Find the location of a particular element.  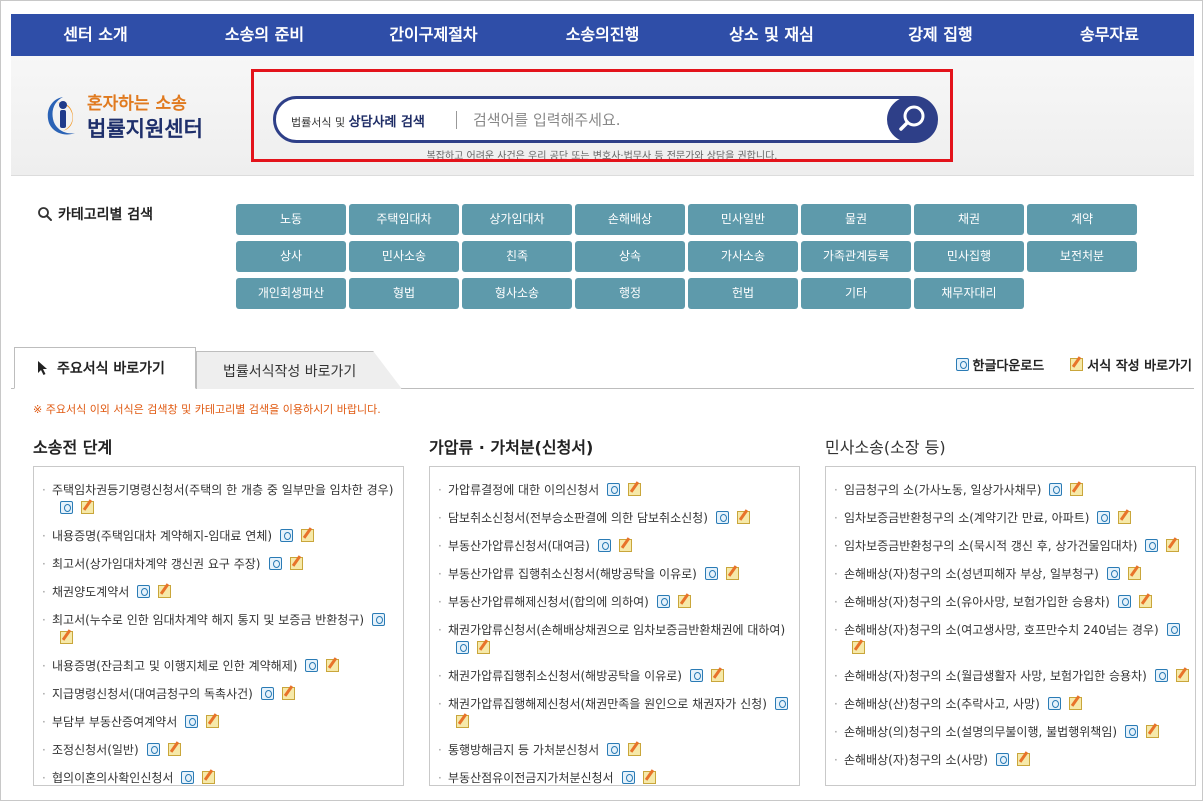

category-button: 채권 is located at coordinates (969, 219).